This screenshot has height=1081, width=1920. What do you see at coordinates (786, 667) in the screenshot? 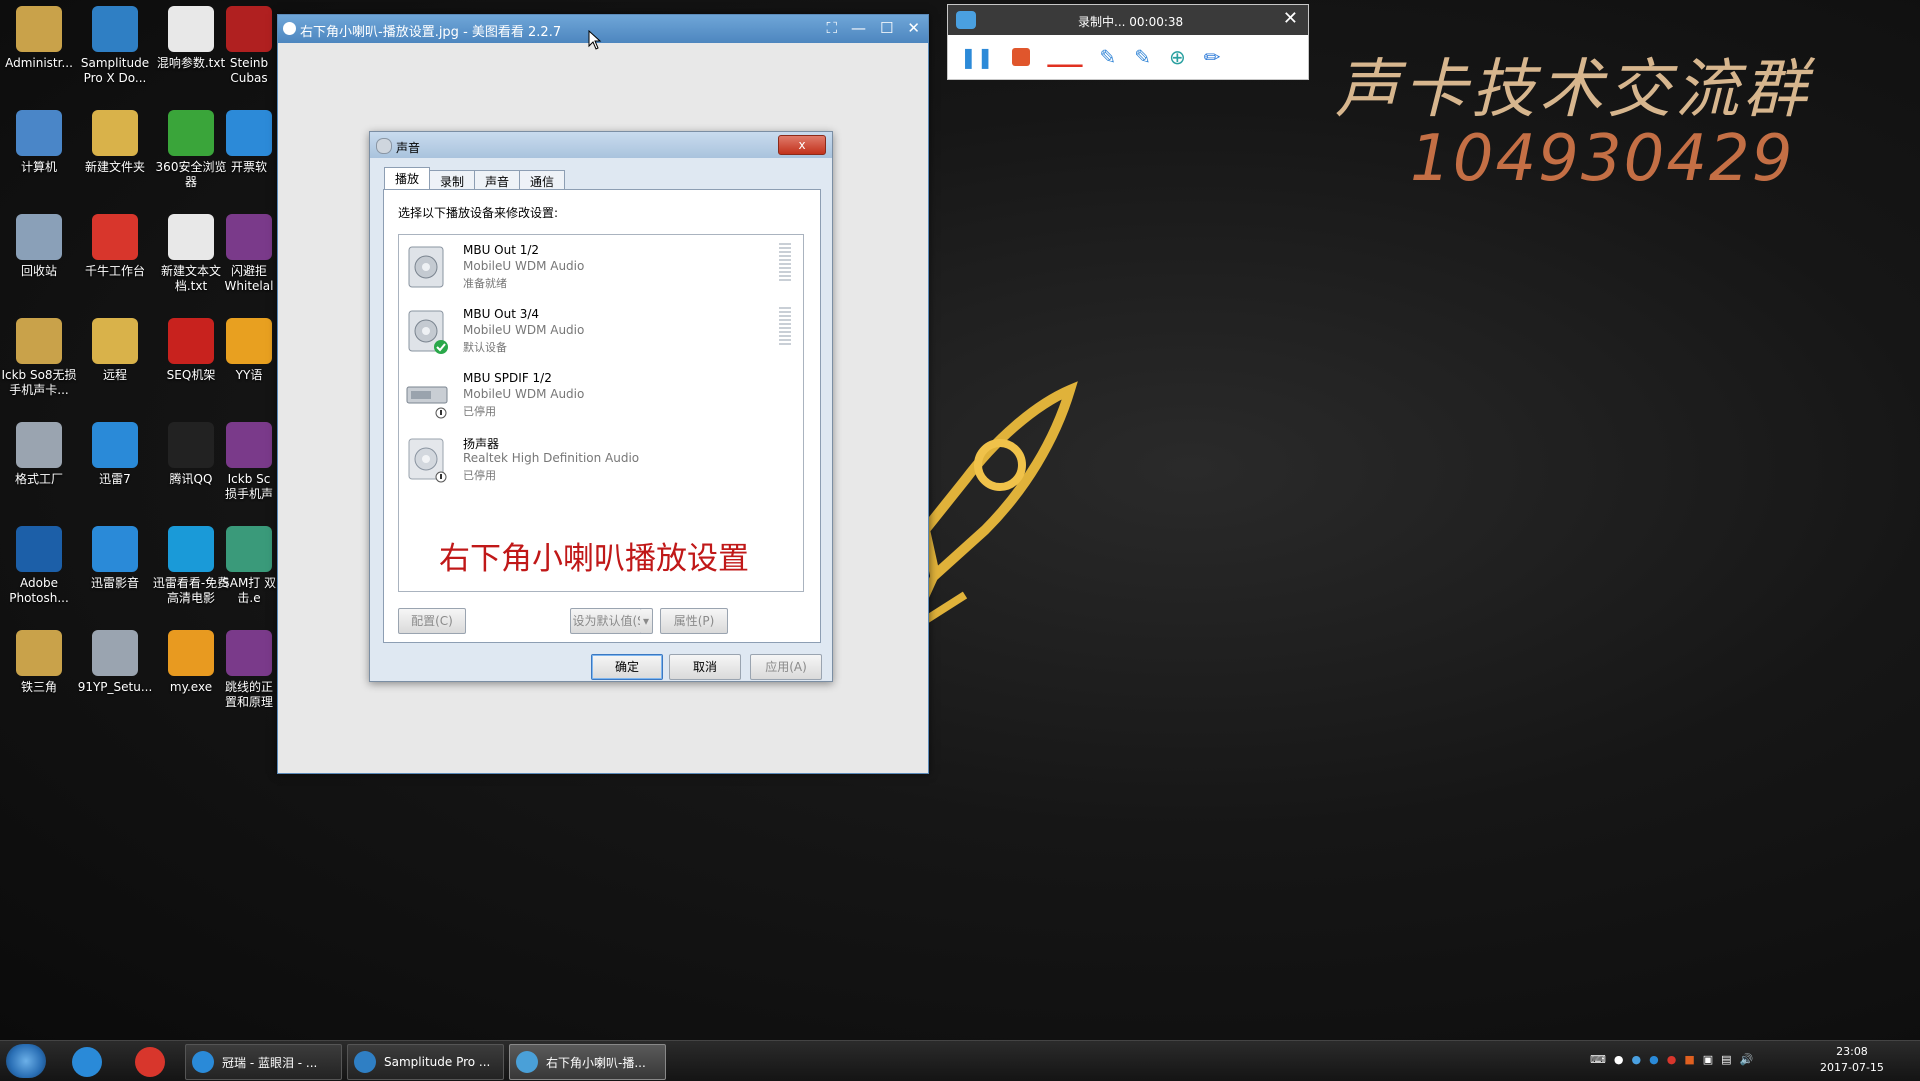
I see `apply-button: 应用(A)` at bounding box center [786, 667].